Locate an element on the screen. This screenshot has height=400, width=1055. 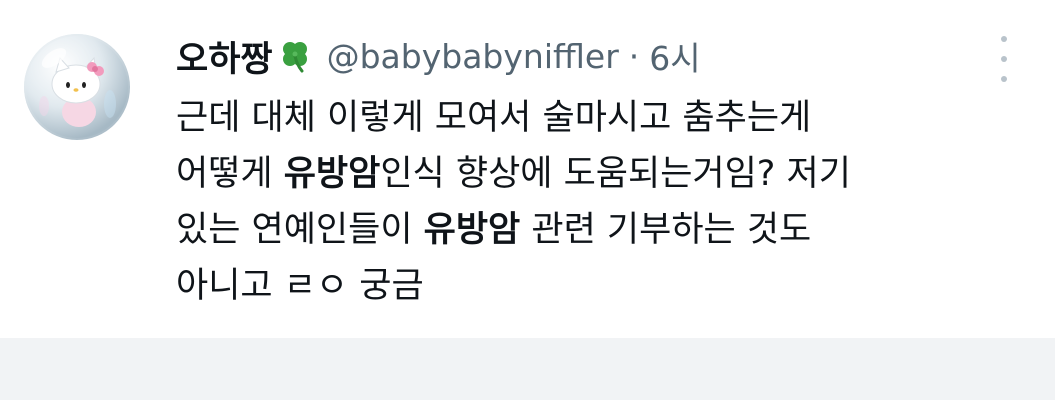
text-segment: 어떻게 is located at coordinates (230, 174).